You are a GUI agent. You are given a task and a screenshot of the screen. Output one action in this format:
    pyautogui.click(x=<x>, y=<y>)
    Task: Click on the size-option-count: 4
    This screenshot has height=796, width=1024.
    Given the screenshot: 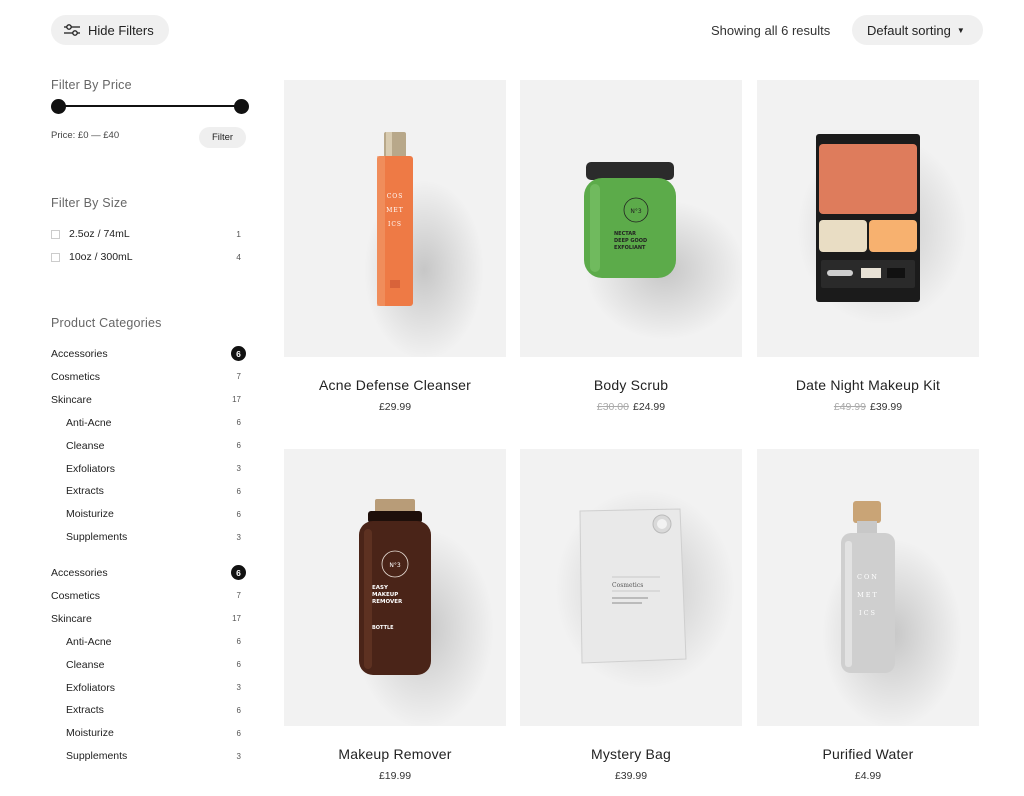 What is the action you would take?
    pyautogui.click(x=238, y=257)
    